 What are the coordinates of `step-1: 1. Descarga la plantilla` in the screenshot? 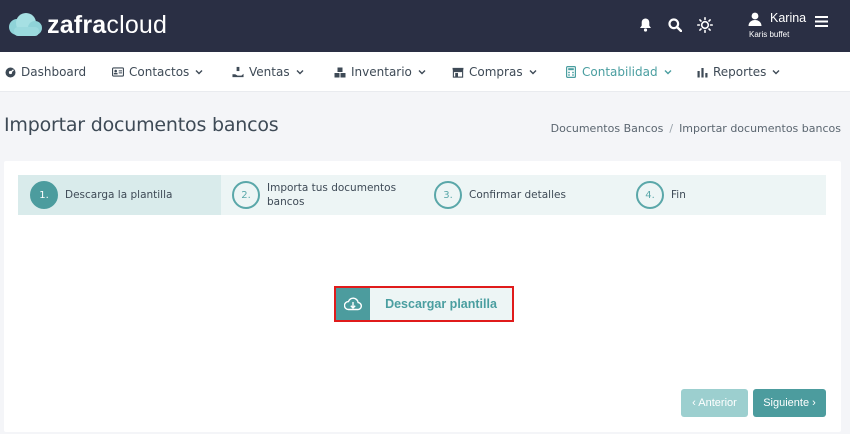 It's located at (119, 195).